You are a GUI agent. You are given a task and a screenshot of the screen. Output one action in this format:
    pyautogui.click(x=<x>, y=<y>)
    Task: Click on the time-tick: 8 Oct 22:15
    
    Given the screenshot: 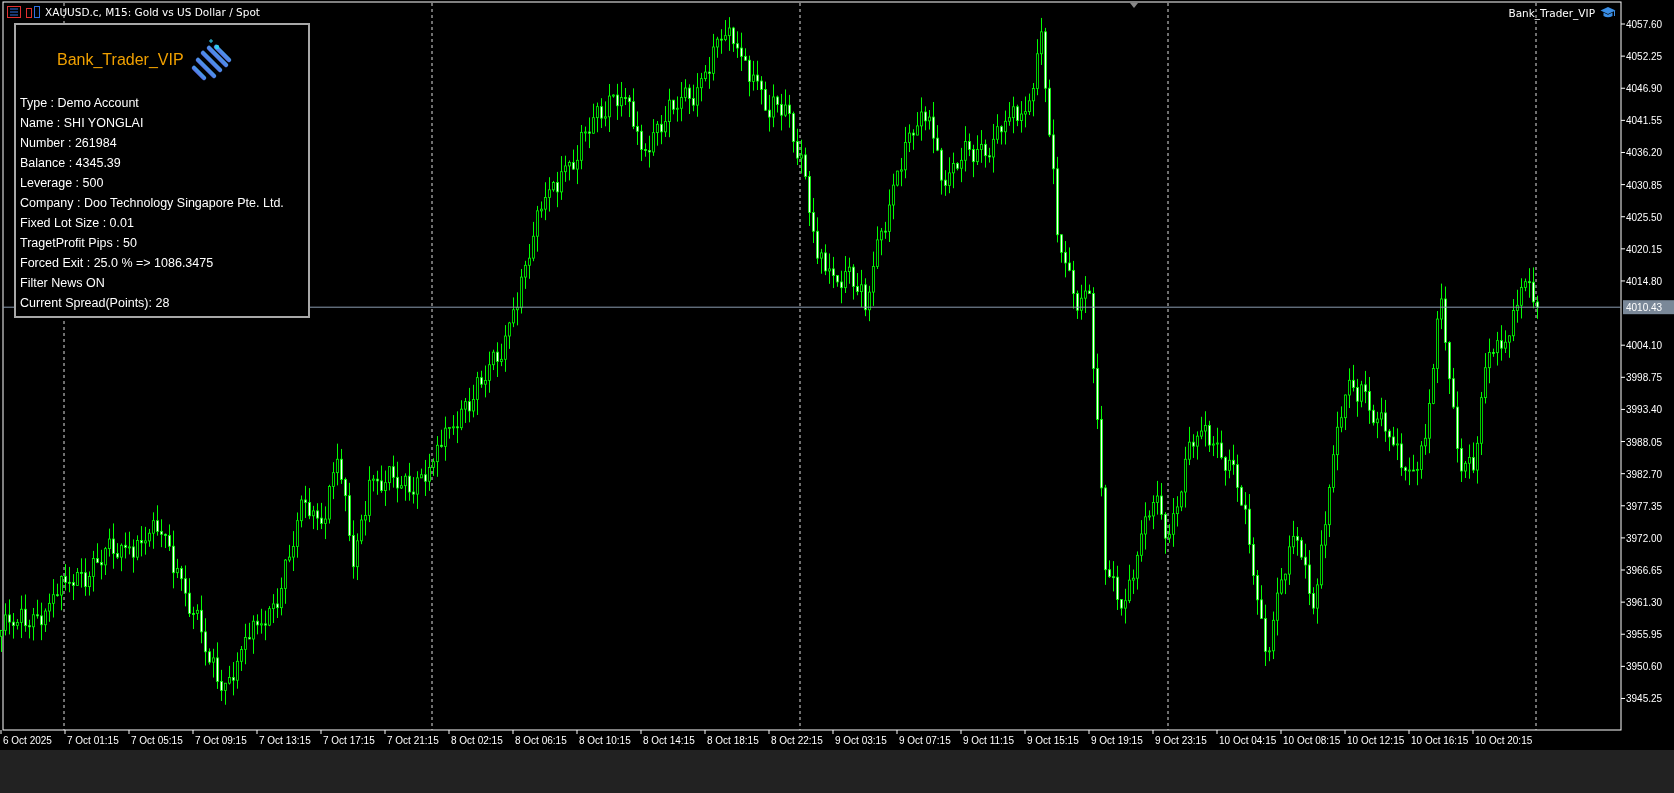 What is the action you would take?
    pyautogui.click(x=795, y=737)
    